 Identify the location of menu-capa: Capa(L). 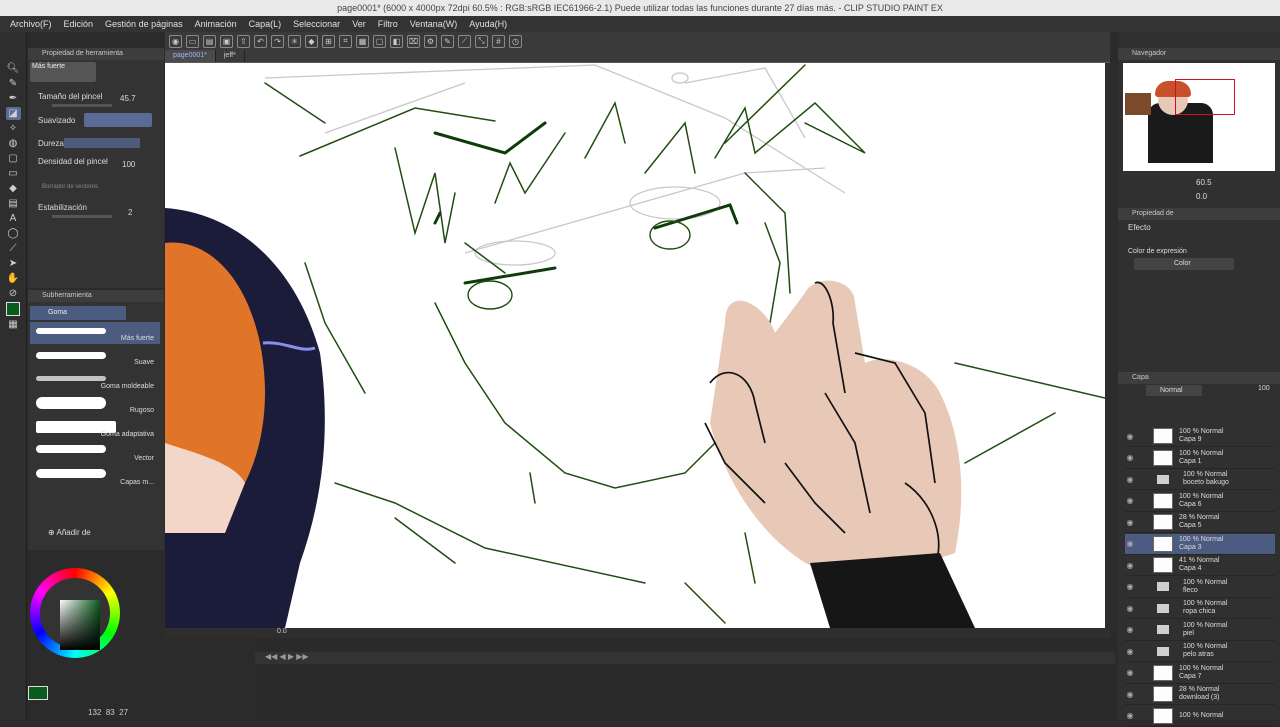
(265, 24).